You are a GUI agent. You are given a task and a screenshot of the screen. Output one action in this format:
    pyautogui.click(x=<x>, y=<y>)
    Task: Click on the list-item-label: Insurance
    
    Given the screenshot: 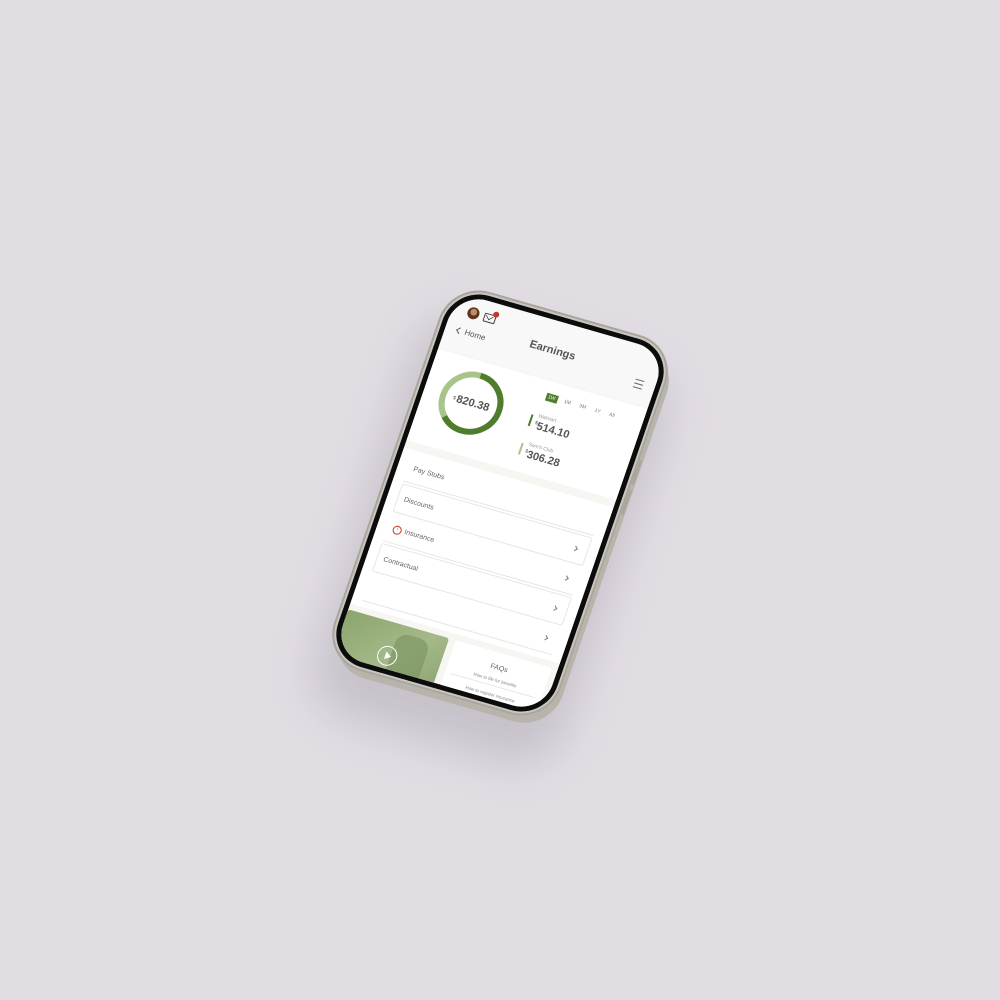 What is the action you would take?
    pyautogui.click(x=419, y=536)
    